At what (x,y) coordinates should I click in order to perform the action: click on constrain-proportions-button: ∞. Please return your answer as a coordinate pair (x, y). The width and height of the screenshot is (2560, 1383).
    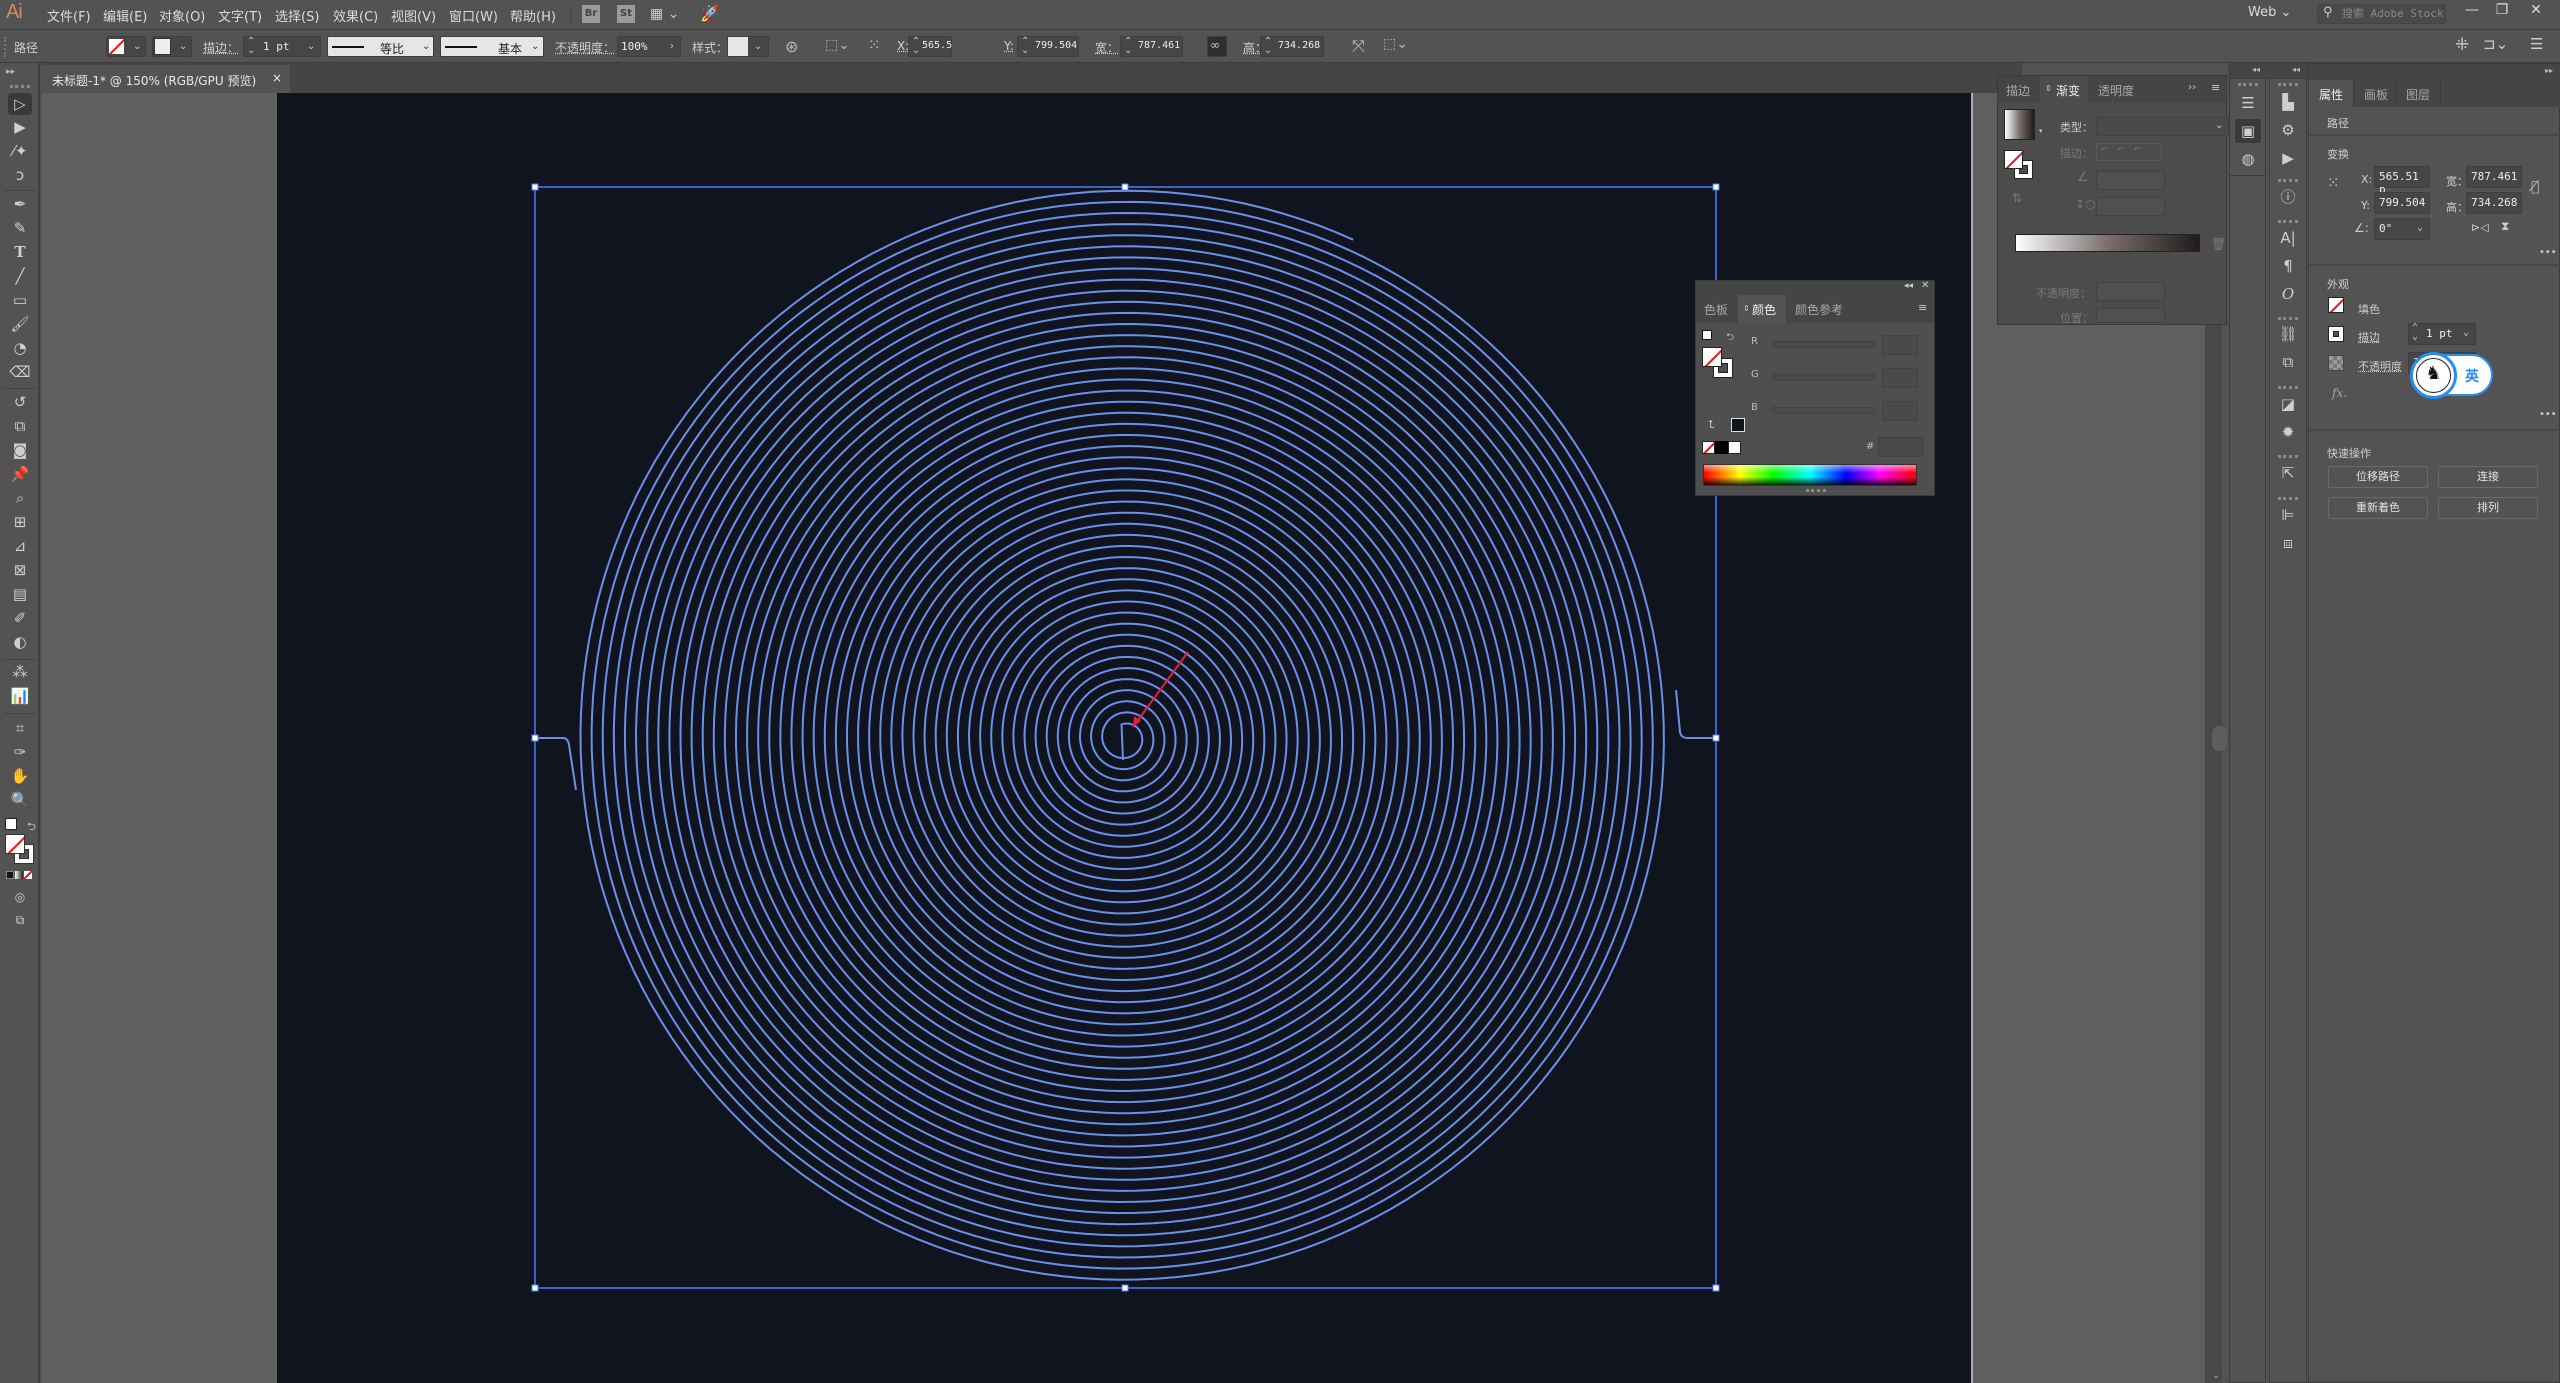
    Looking at the image, I should click on (1217, 46).